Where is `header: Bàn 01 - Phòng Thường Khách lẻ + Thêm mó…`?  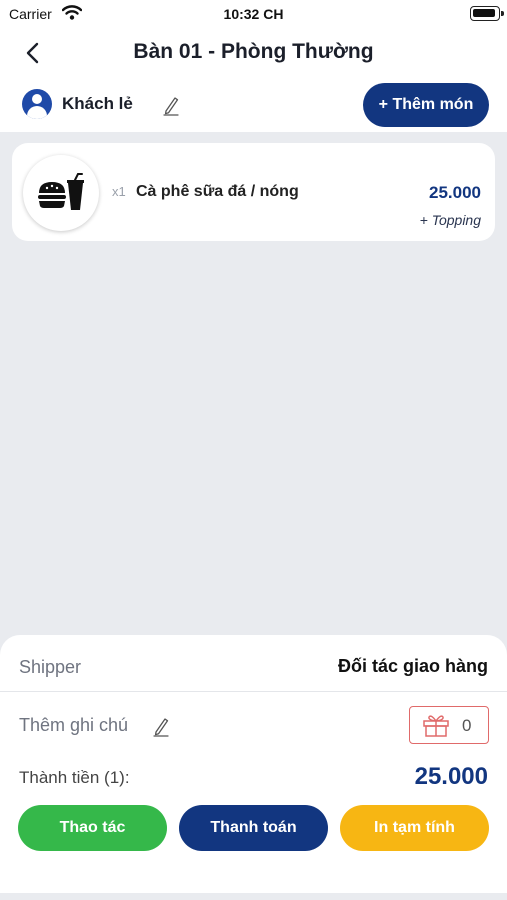
header: Bàn 01 - Phòng Thường Khách lẻ + Thêm mó… is located at coordinates (253, 80).